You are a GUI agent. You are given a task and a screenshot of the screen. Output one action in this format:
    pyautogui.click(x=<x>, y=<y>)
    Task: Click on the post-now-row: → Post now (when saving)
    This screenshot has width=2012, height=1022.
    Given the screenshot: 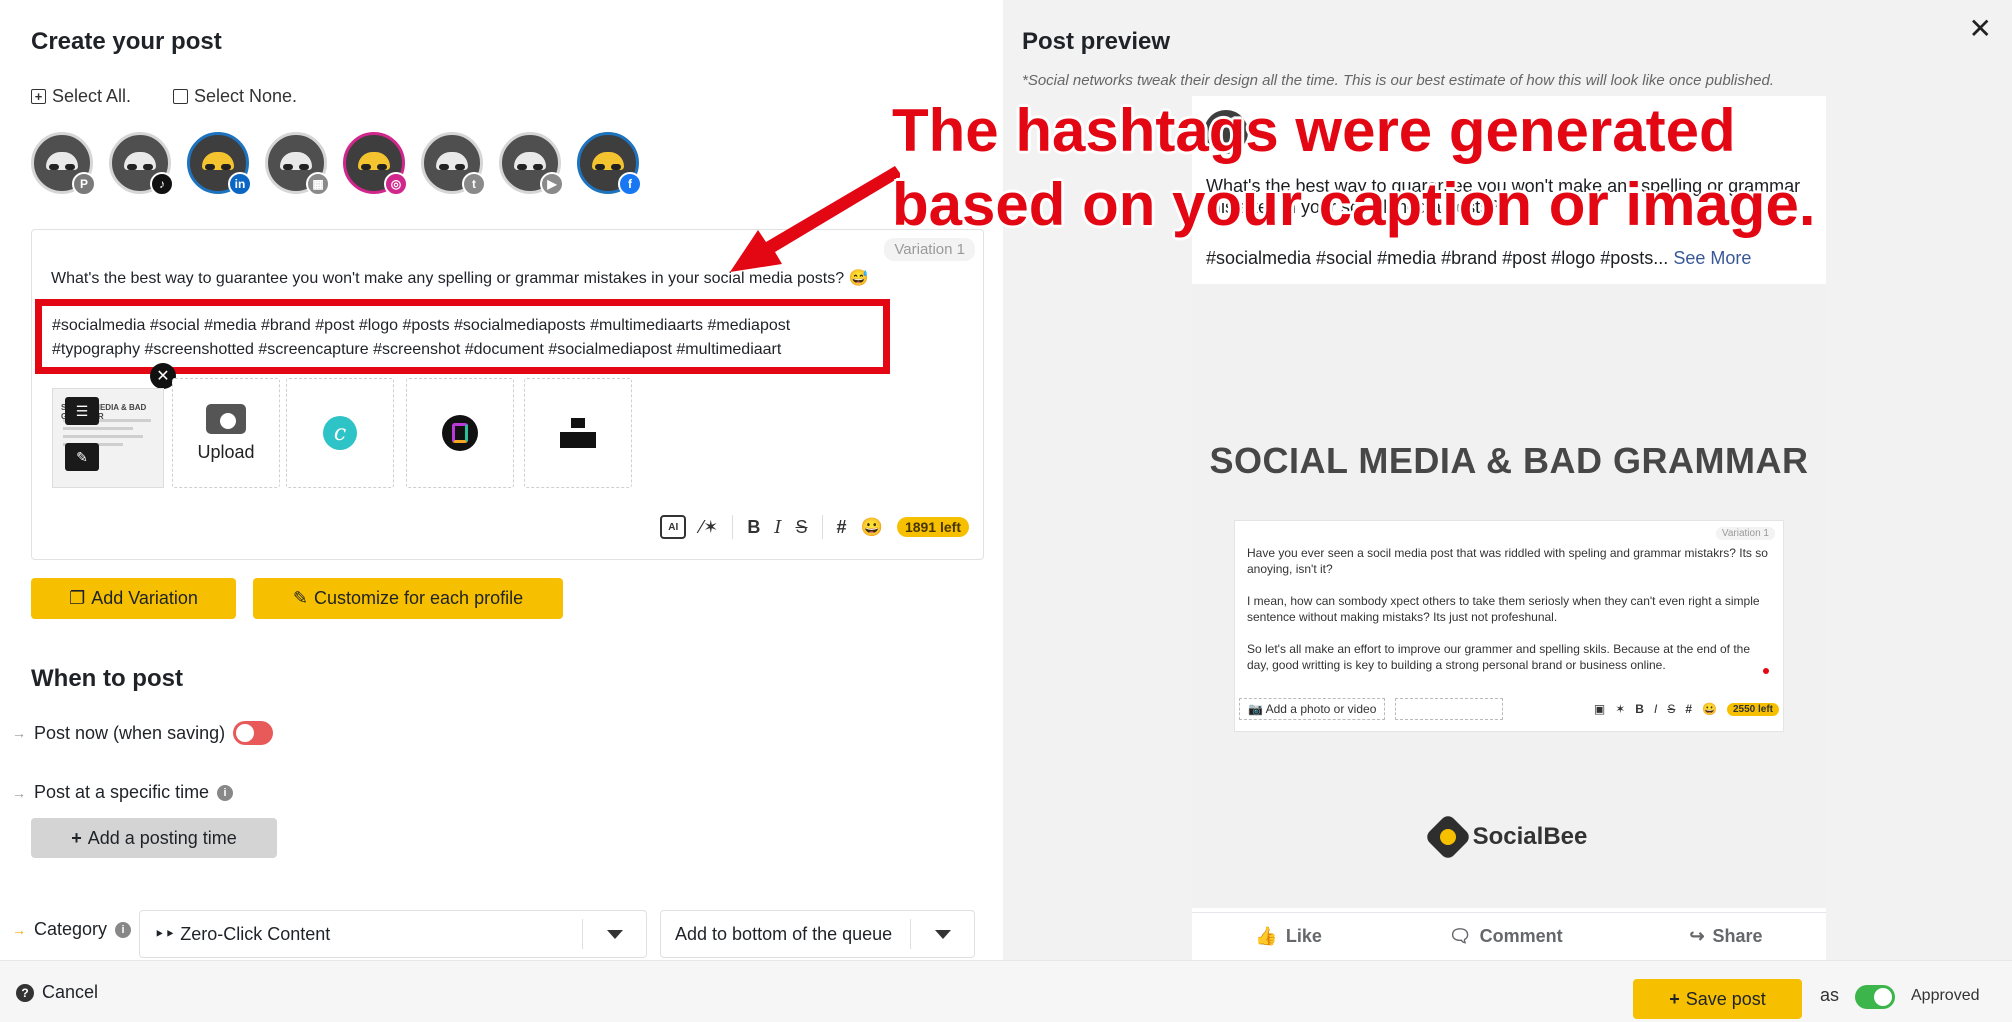 What is the action you would take?
    pyautogui.click(x=143, y=733)
    